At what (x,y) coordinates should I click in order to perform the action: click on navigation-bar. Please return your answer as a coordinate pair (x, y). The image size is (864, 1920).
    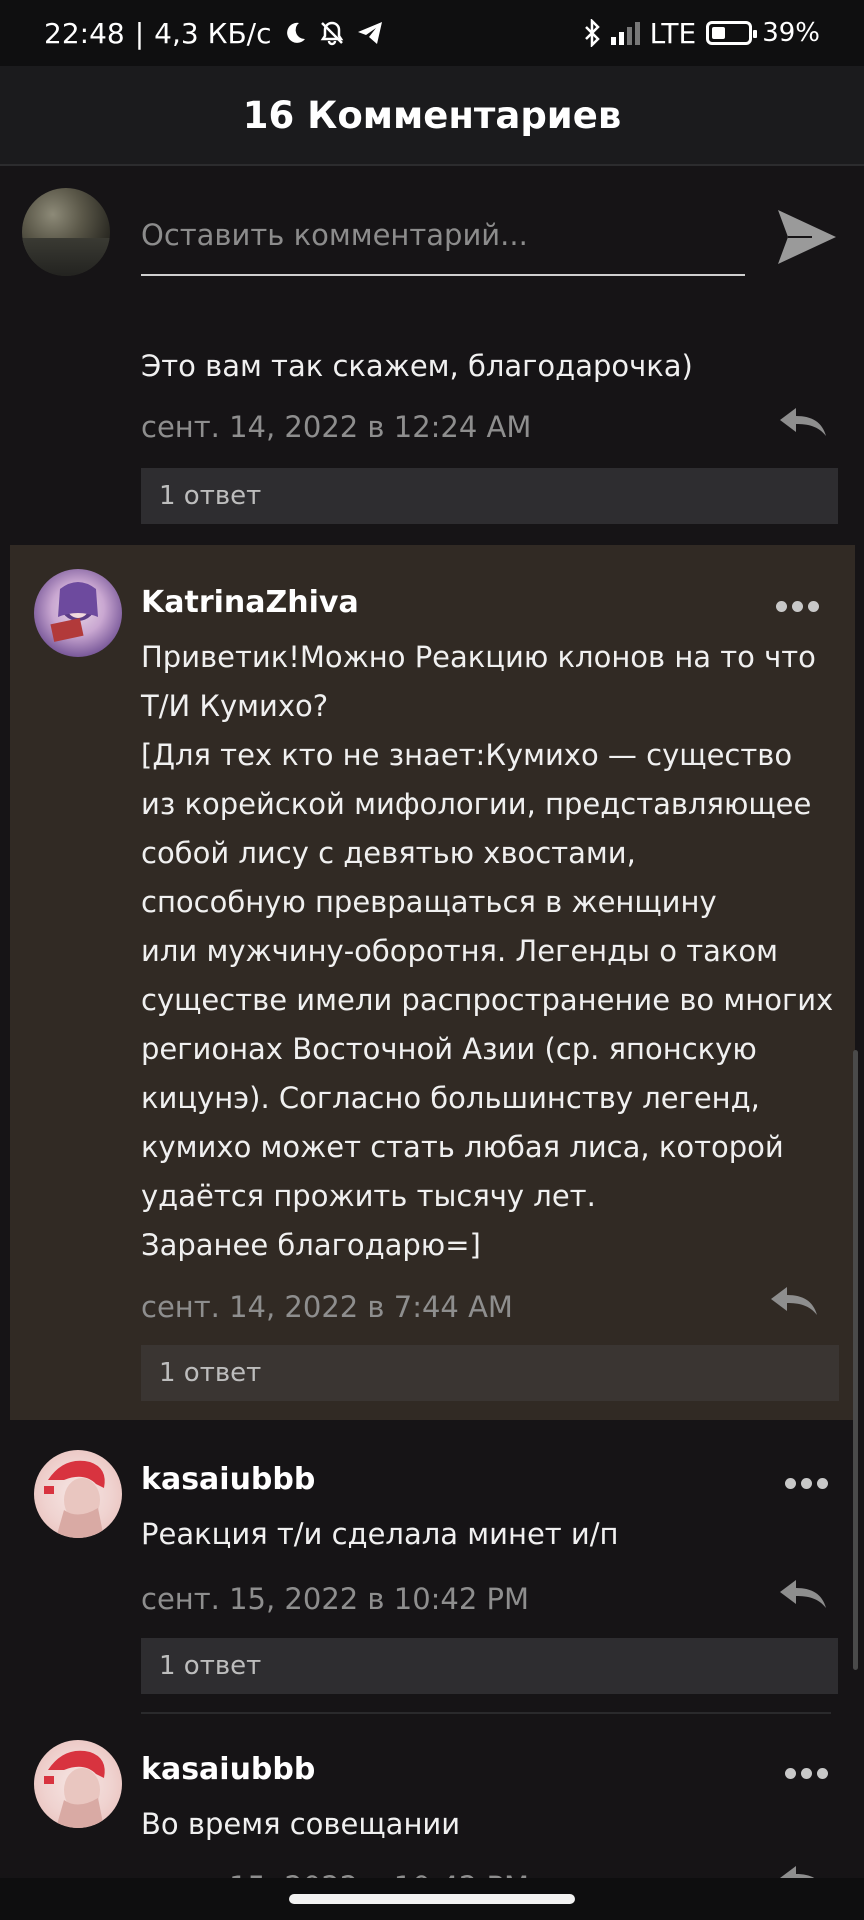
    Looking at the image, I should click on (432, 1899).